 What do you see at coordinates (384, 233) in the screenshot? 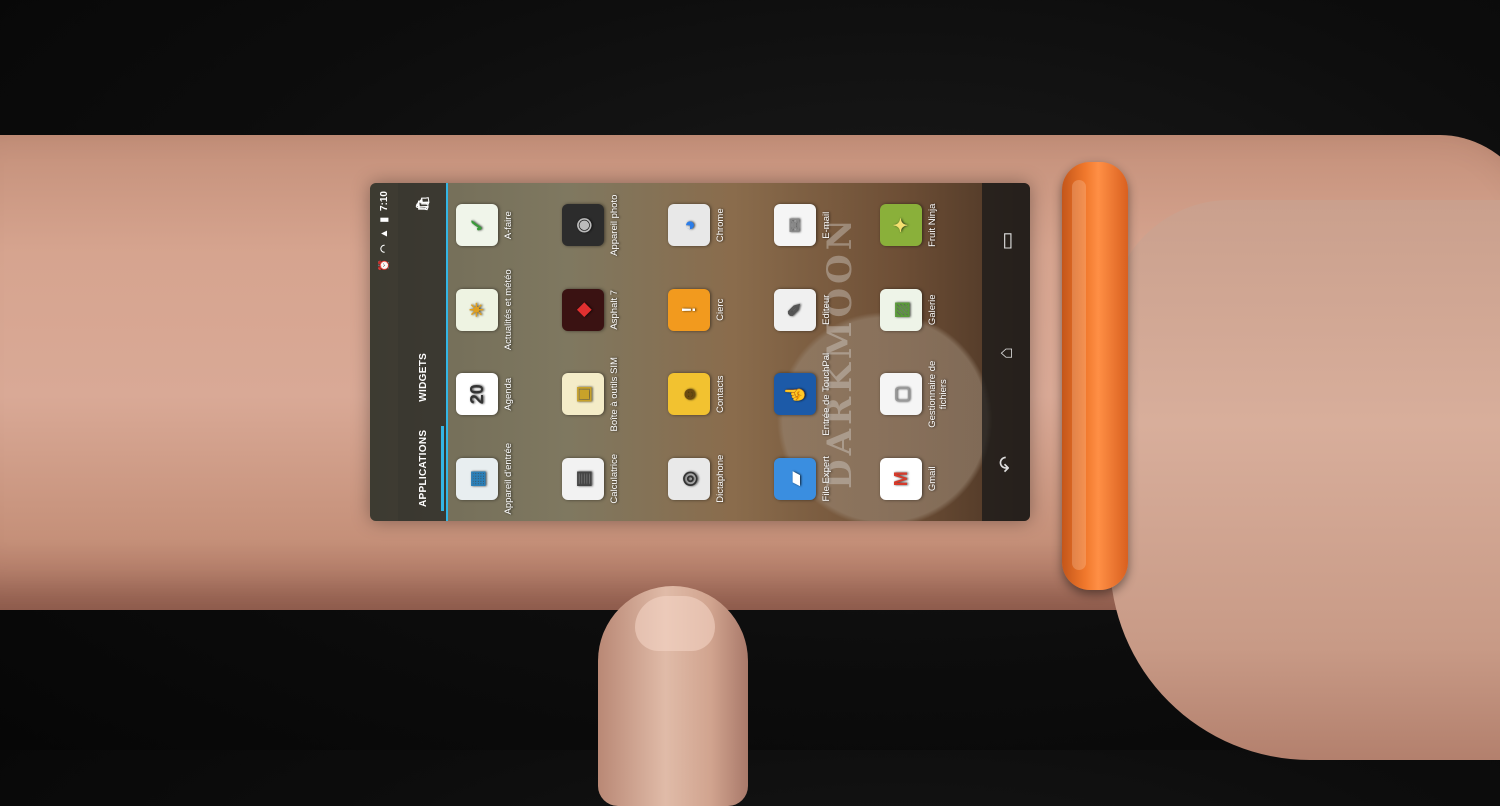
I see `signal-icon: ▲` at bounding box center [384, 233].